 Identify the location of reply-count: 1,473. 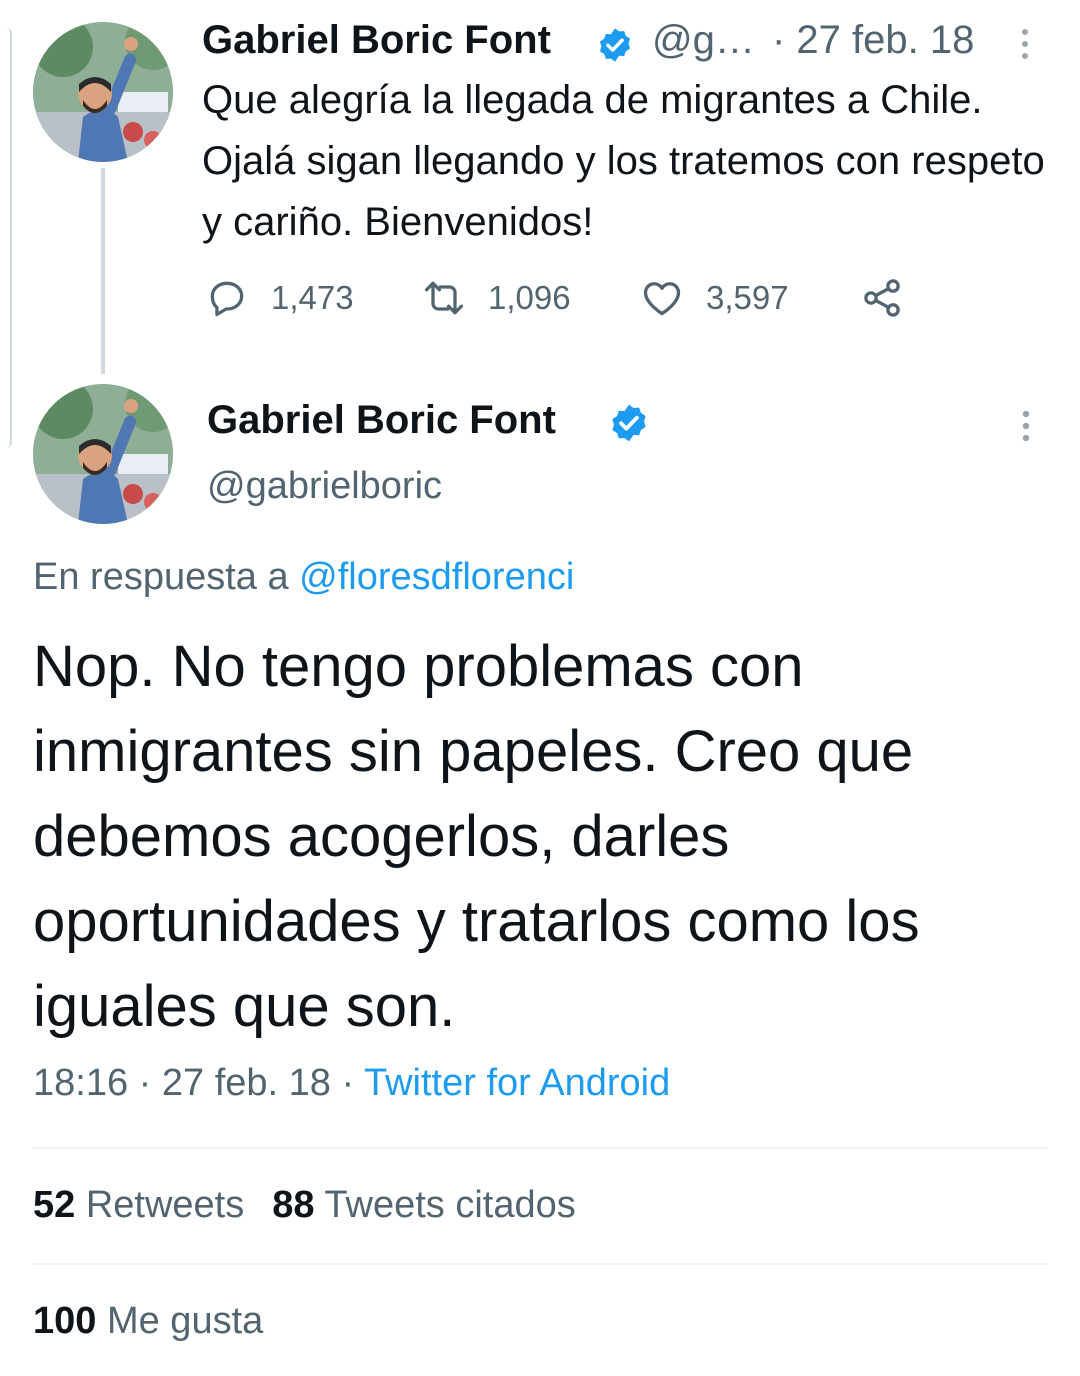
(312, 297).